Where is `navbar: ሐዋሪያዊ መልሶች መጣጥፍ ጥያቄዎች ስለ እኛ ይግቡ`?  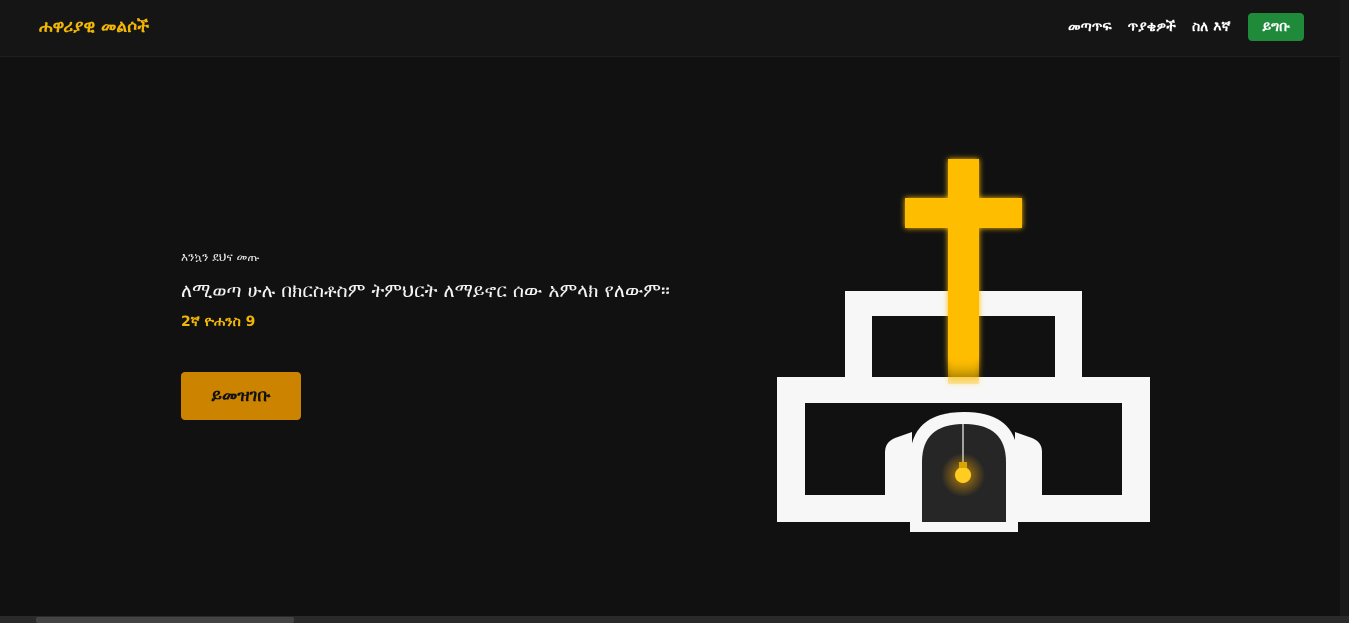
navbar: ሐዋሪያዊ መልሶች መጣጥፍ ጥያቄዎች ስለ እኛ ይግቡ is located at coordinates (670, 28).